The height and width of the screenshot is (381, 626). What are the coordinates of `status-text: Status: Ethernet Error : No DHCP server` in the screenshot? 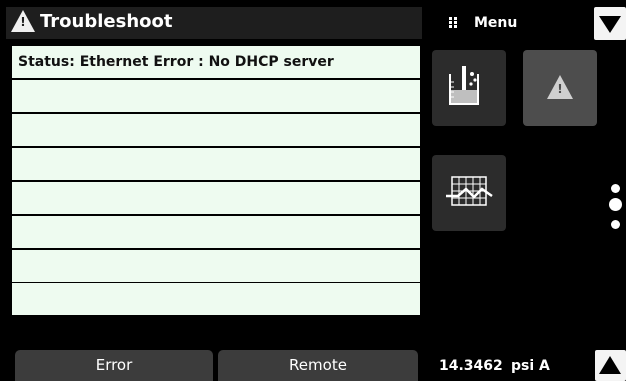 It's located at (176, 62).